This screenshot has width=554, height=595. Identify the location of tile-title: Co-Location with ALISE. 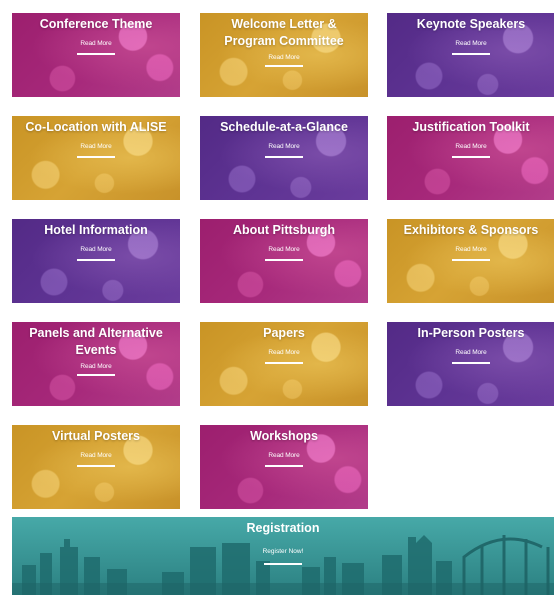
(96, 127).